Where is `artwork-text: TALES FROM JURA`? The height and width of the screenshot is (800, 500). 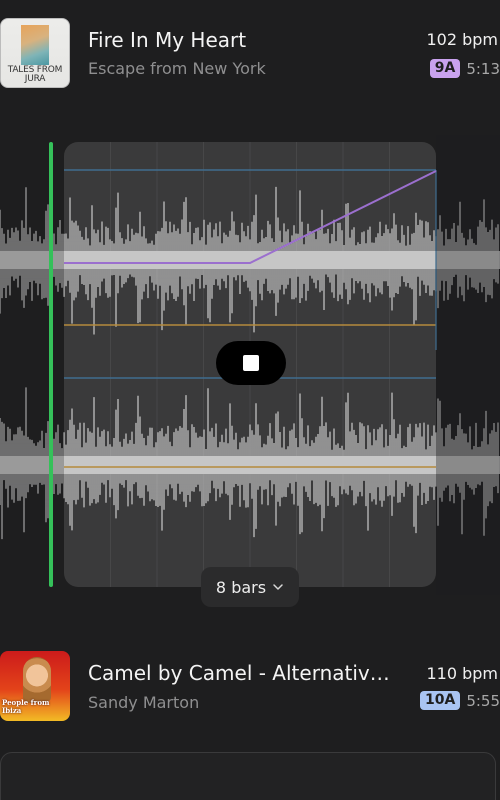 artwork-text: TALES FROM JURA is located at coordinates (35, 74).